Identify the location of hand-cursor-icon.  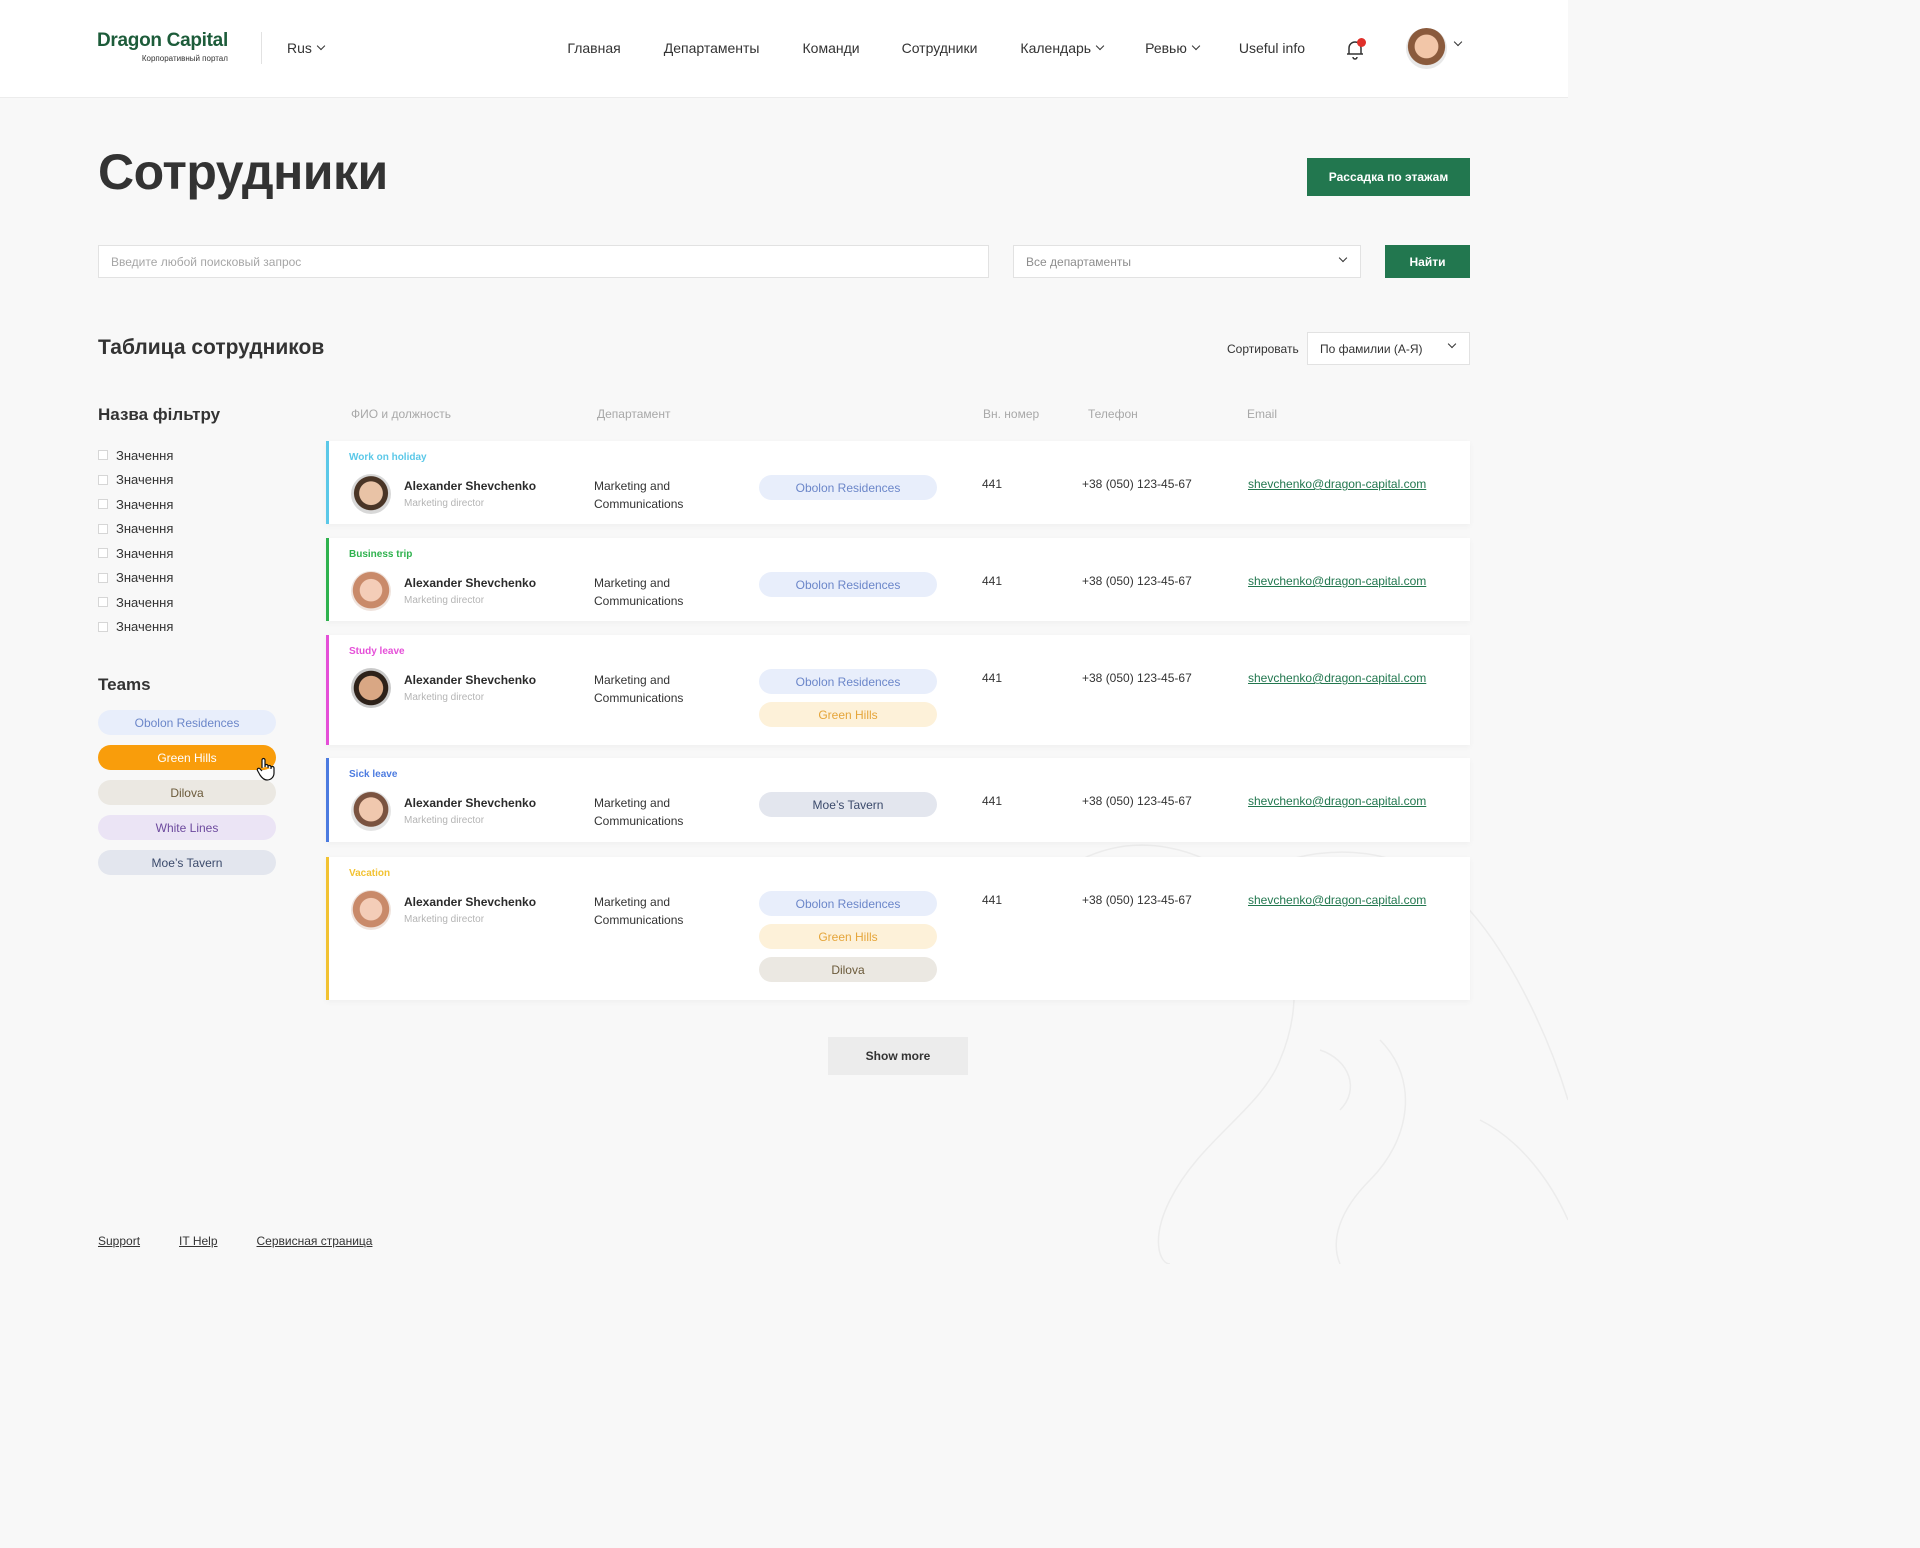
(265, 769).